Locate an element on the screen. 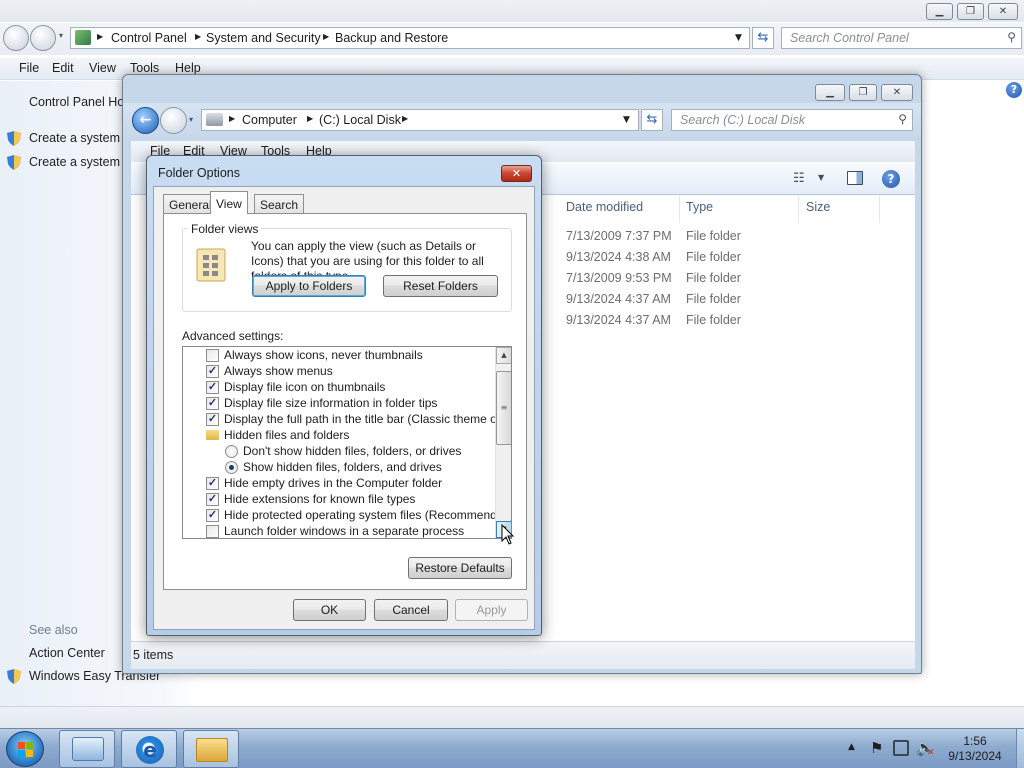 The width and height of the screenshot is (1024, 768). setting-always-show-icons: Always show icons, never thumbnails is located at coordinates (338, 355).